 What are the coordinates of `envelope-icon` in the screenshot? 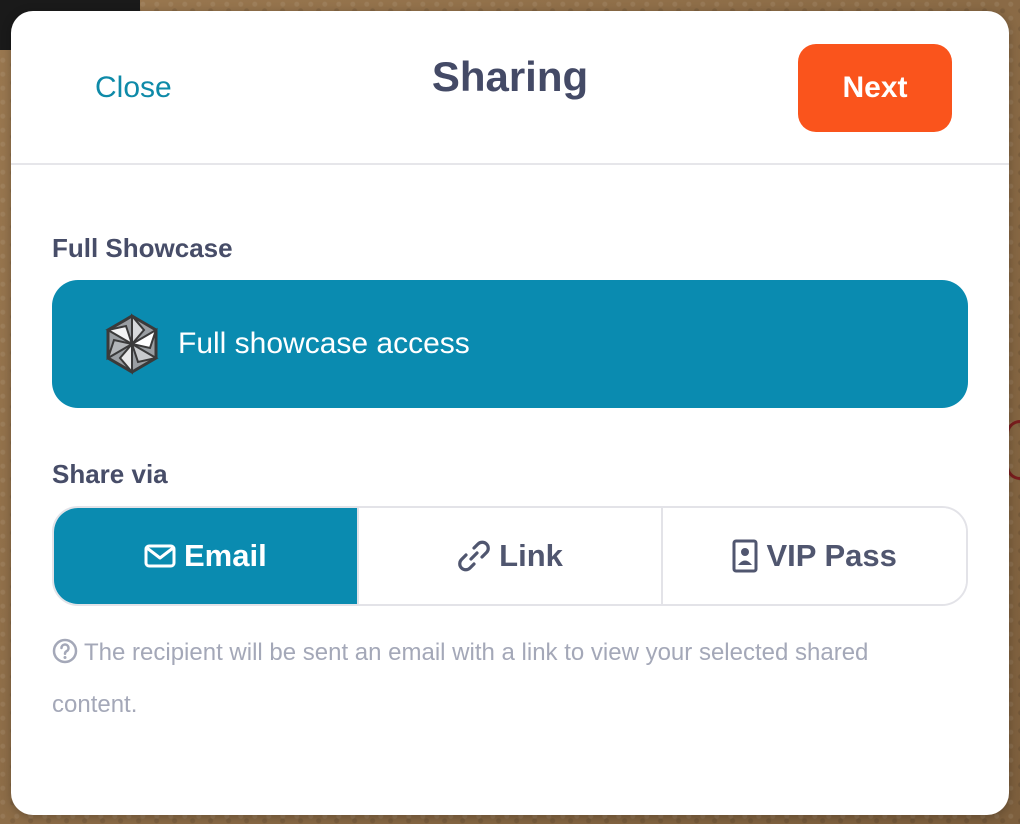 It's located at (160, 556).